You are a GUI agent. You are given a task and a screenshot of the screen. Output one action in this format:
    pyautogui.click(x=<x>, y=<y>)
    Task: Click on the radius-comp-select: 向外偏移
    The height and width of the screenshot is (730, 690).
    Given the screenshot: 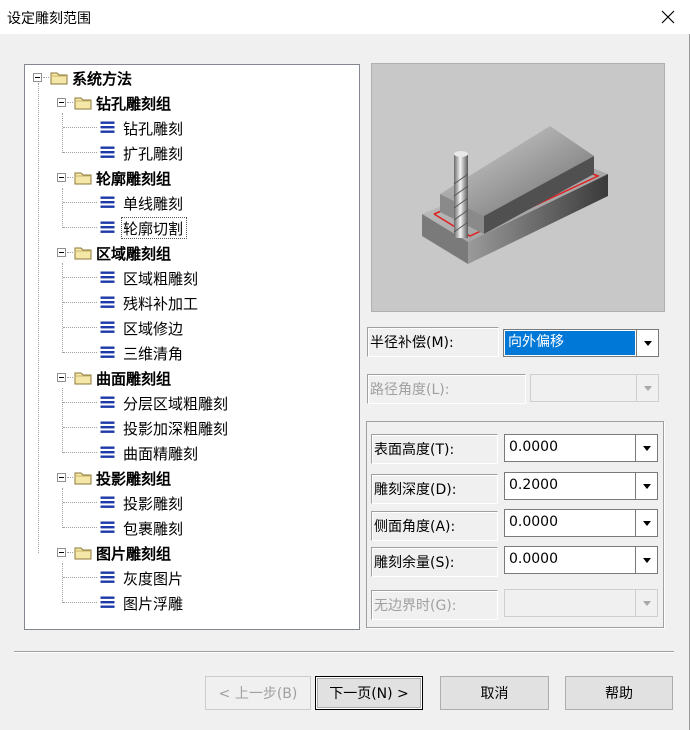 What is the action you would take?
    pyautogui.click(x=581, y=343)
    